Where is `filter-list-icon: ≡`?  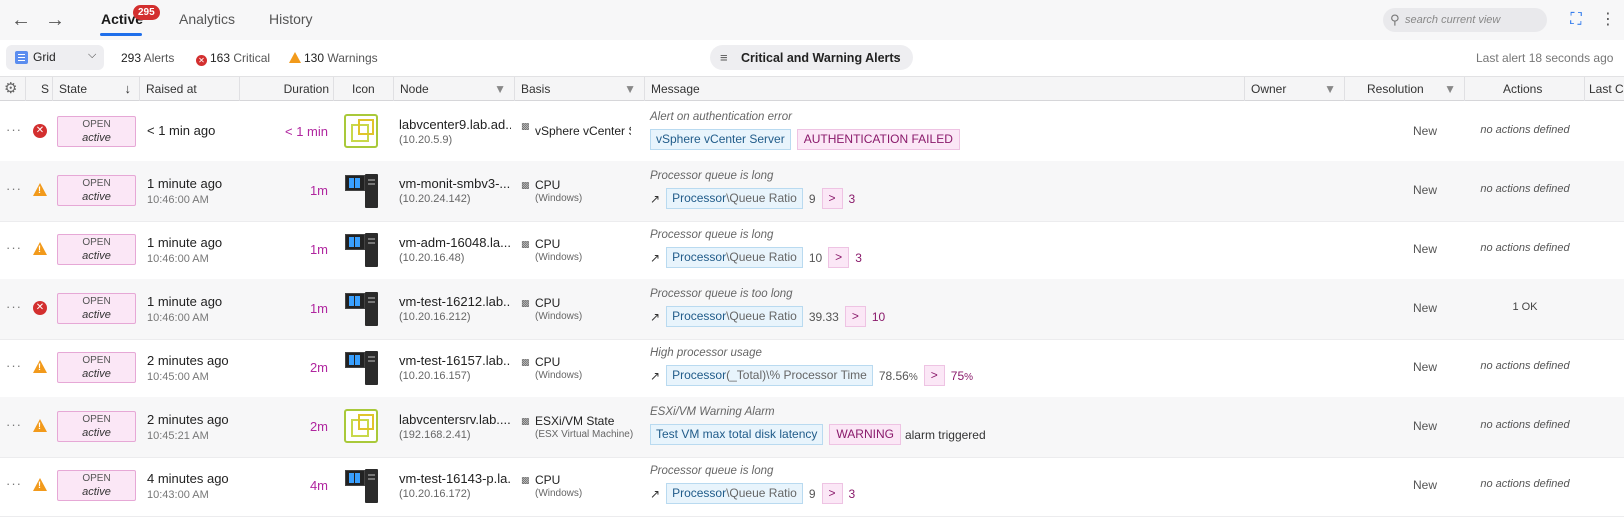 filter-list-icon: ≡ is located at coordinates (724, 57).